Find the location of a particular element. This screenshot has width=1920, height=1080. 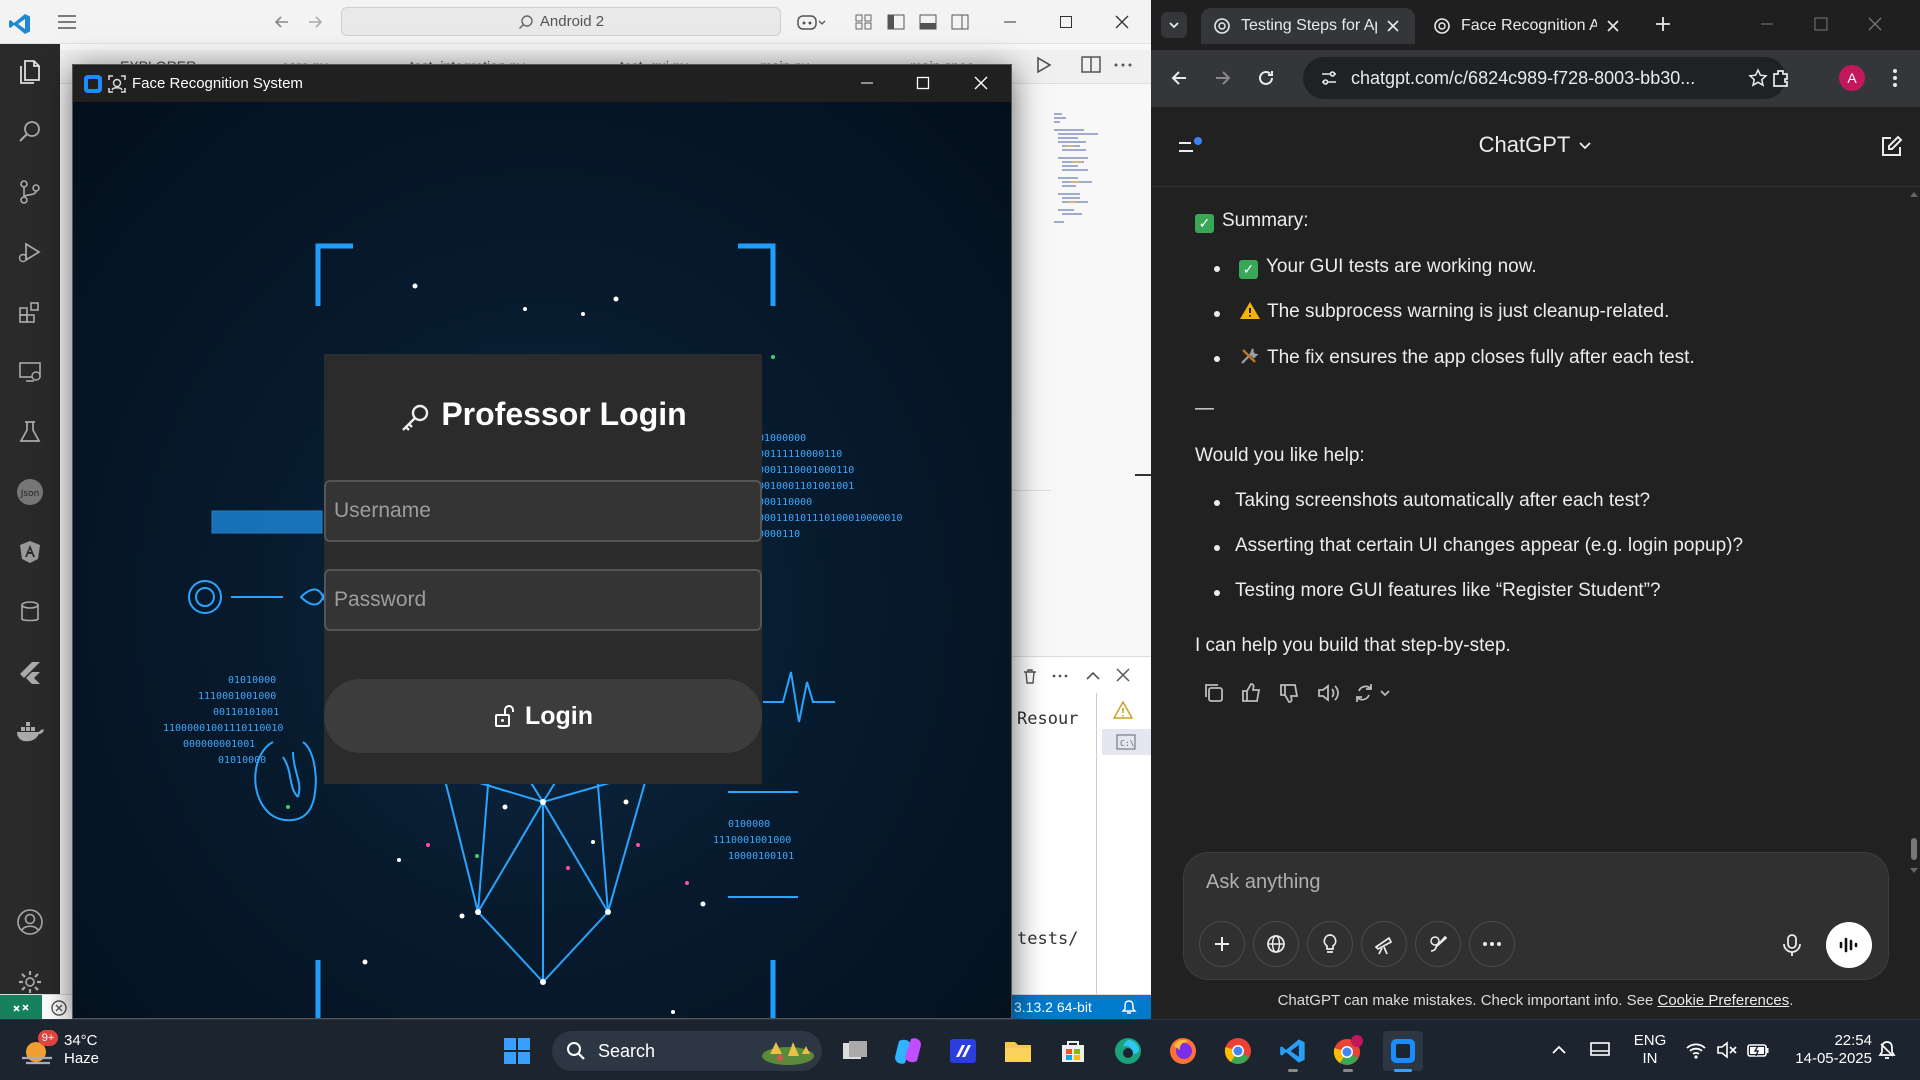

copilot-icon is located at coordinates (811, 22).